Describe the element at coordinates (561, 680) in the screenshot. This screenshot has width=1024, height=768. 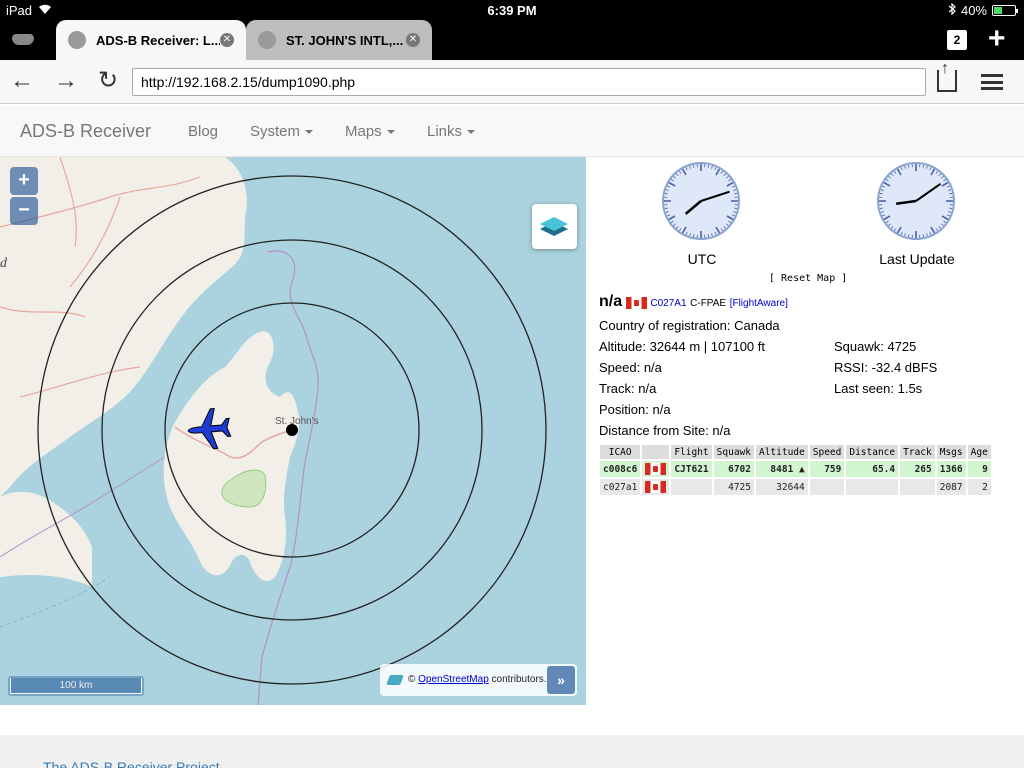
I see `expand-attribution-button: »` at that location.